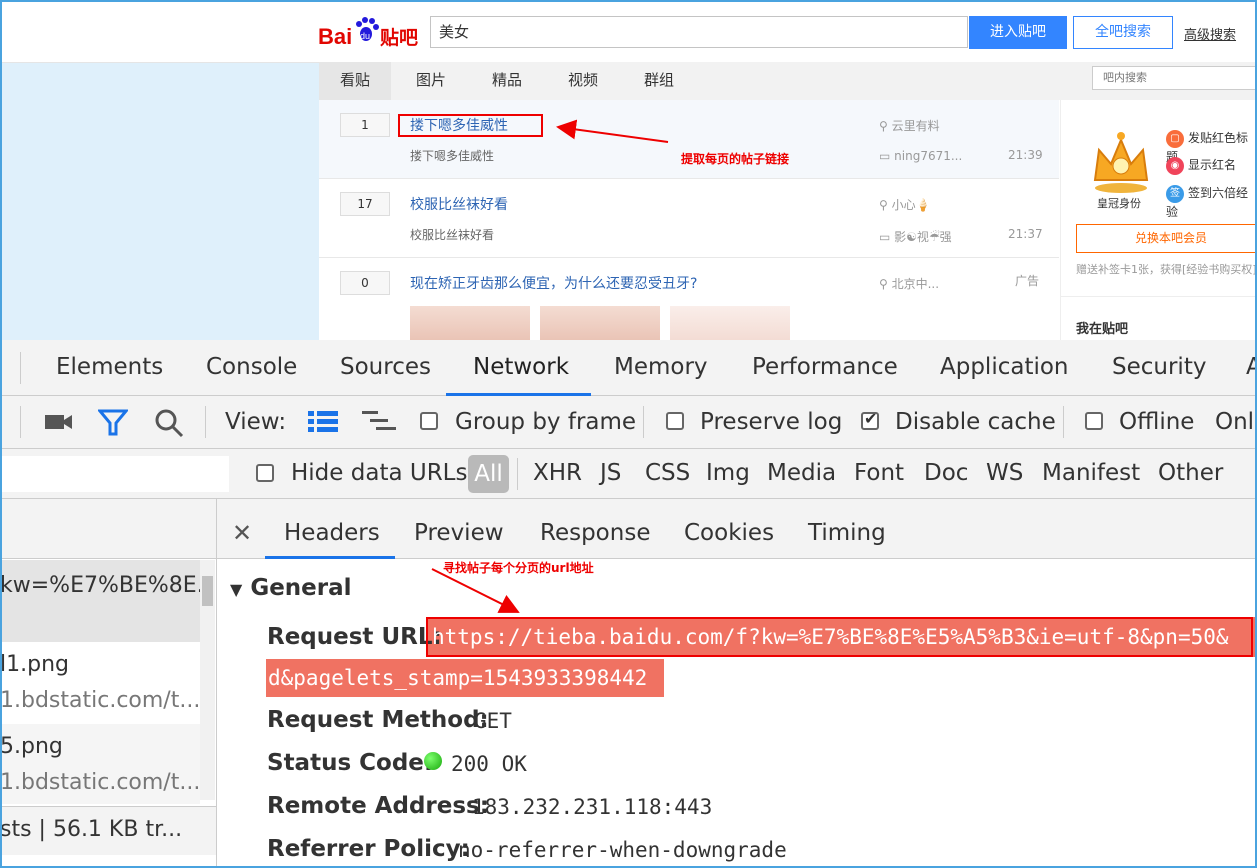 The width and height of the screenshot is (1257, 868). Describe the element at coordinates (207, 591) in the screenshot. I see `scrollbar-thumb` at that location.